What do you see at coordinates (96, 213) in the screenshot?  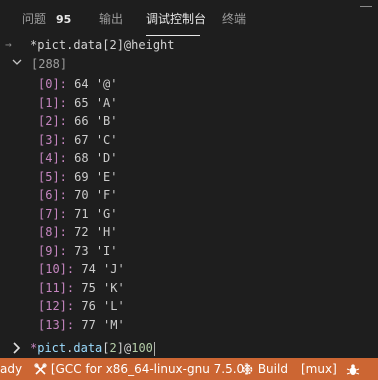 I see `array-item-value: 71 'G'` at bounding box center [96, 213].